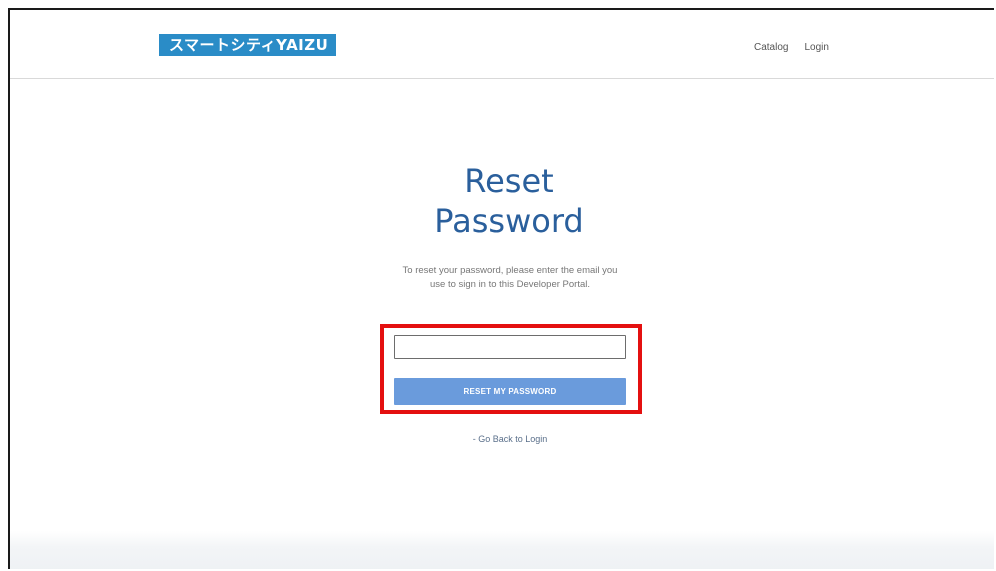 Image resolution: width=996 pixels, height=571 pixels. Describe the element at coordinates (771, 47) in the screenshot. I see `nav-catalog-link: Catalog` at that location.